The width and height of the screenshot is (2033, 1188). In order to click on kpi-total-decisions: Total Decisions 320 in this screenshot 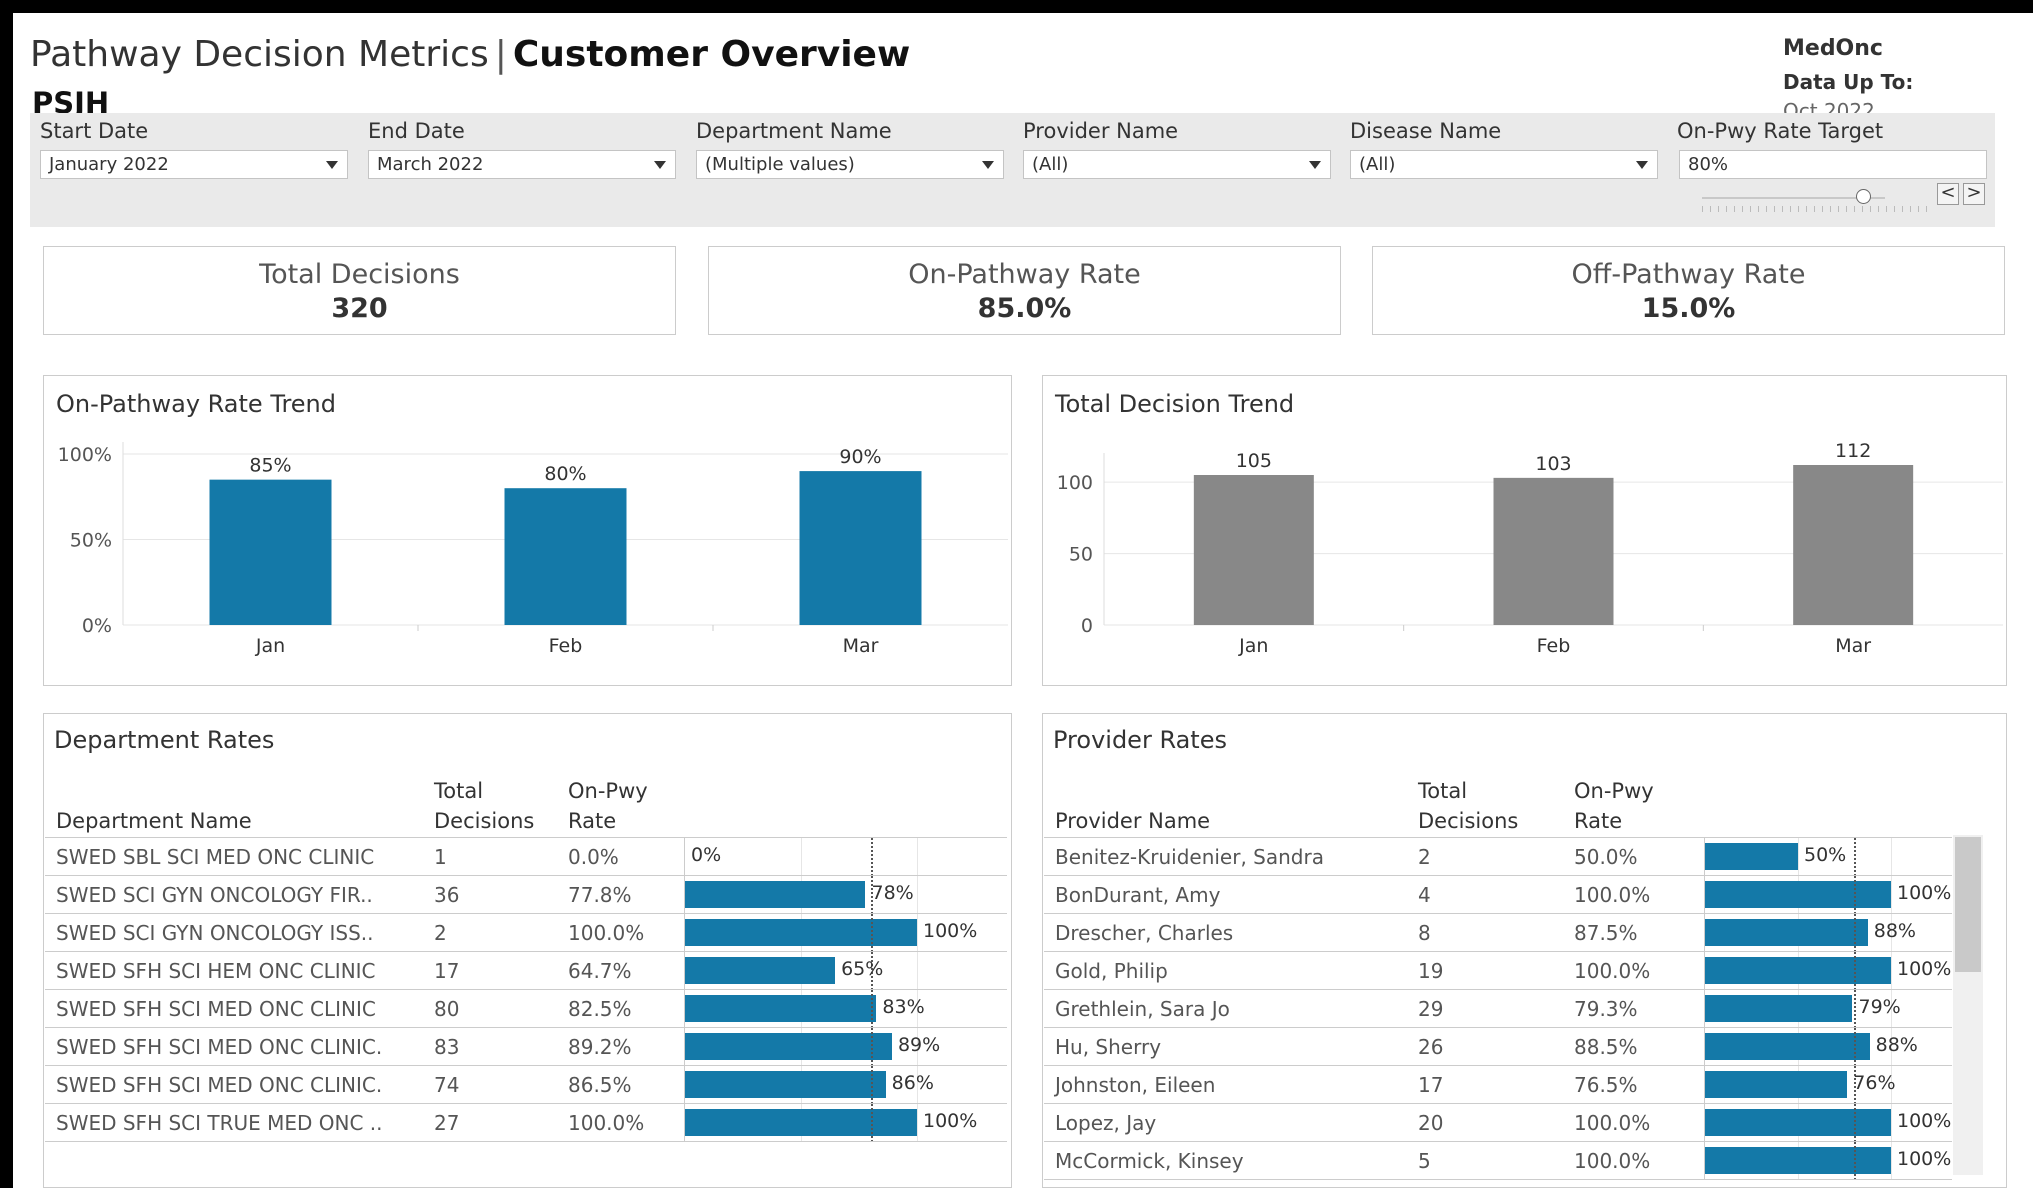, I will do `click(359, 290)`.